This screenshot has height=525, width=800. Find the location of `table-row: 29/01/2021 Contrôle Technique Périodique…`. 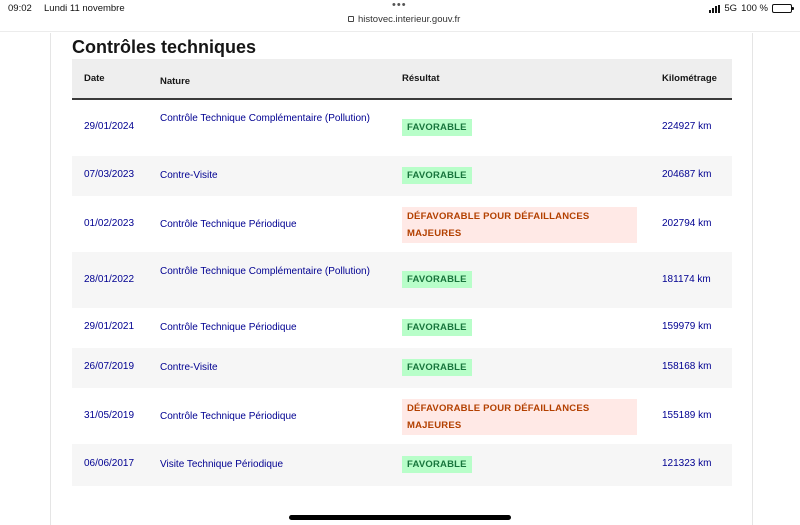

table-row: 29/01/2021 Contrôle Technique Périodique… is located at coordinates (402, 328).